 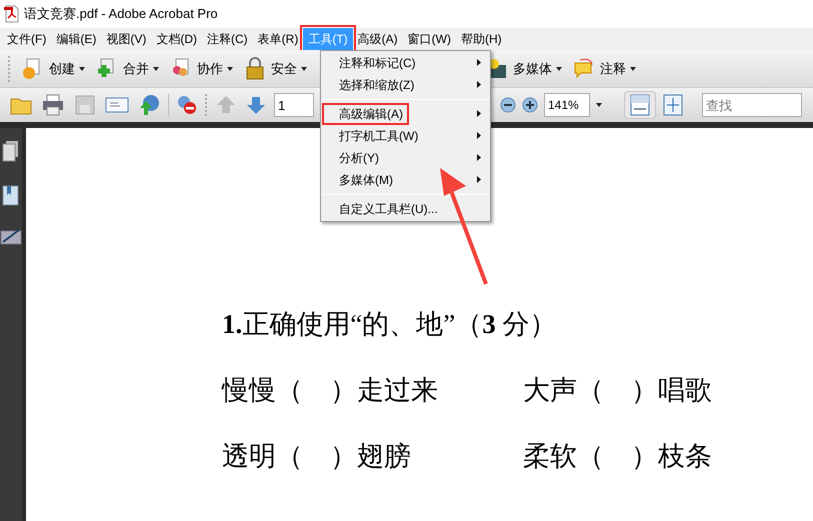 What do you see at coordinates (121, 14) in the screenshot?
I see `window-title: 语文竞赛.pdf - Adobe Acrobat Pro` at bounding box center [121, 14].